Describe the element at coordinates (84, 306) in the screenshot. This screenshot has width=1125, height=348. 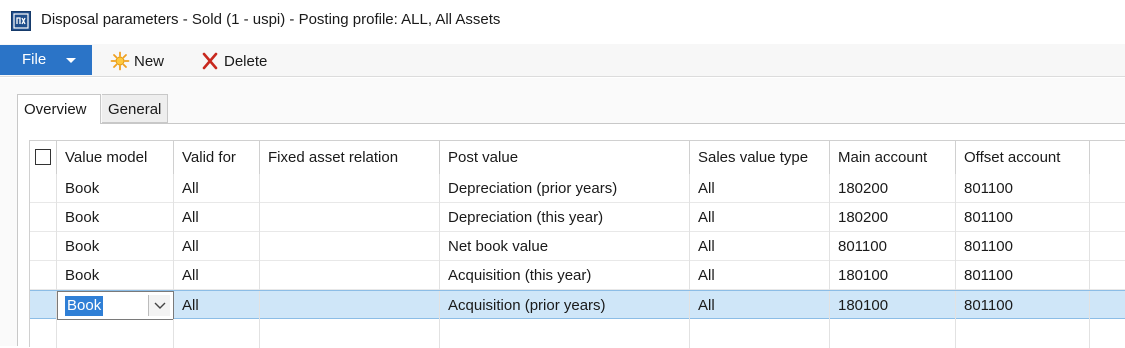
I see `value-model-select-value: Book` at that location.